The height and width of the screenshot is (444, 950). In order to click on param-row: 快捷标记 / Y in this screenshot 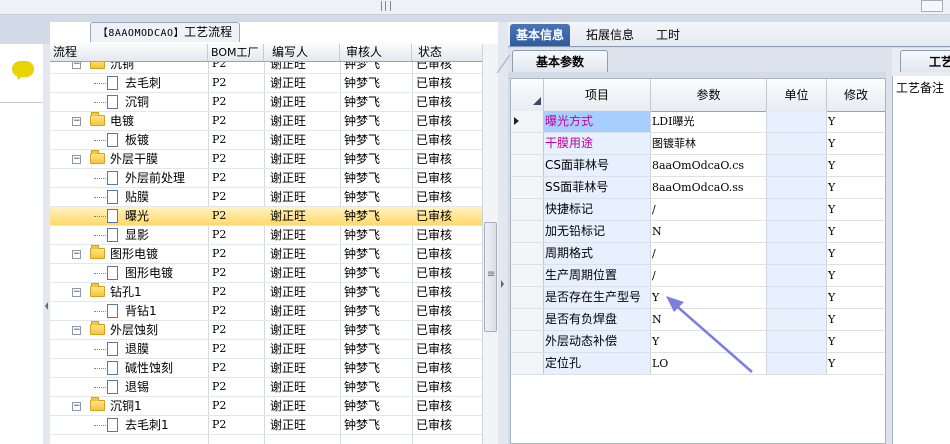, I will do `click(698, 210)`.